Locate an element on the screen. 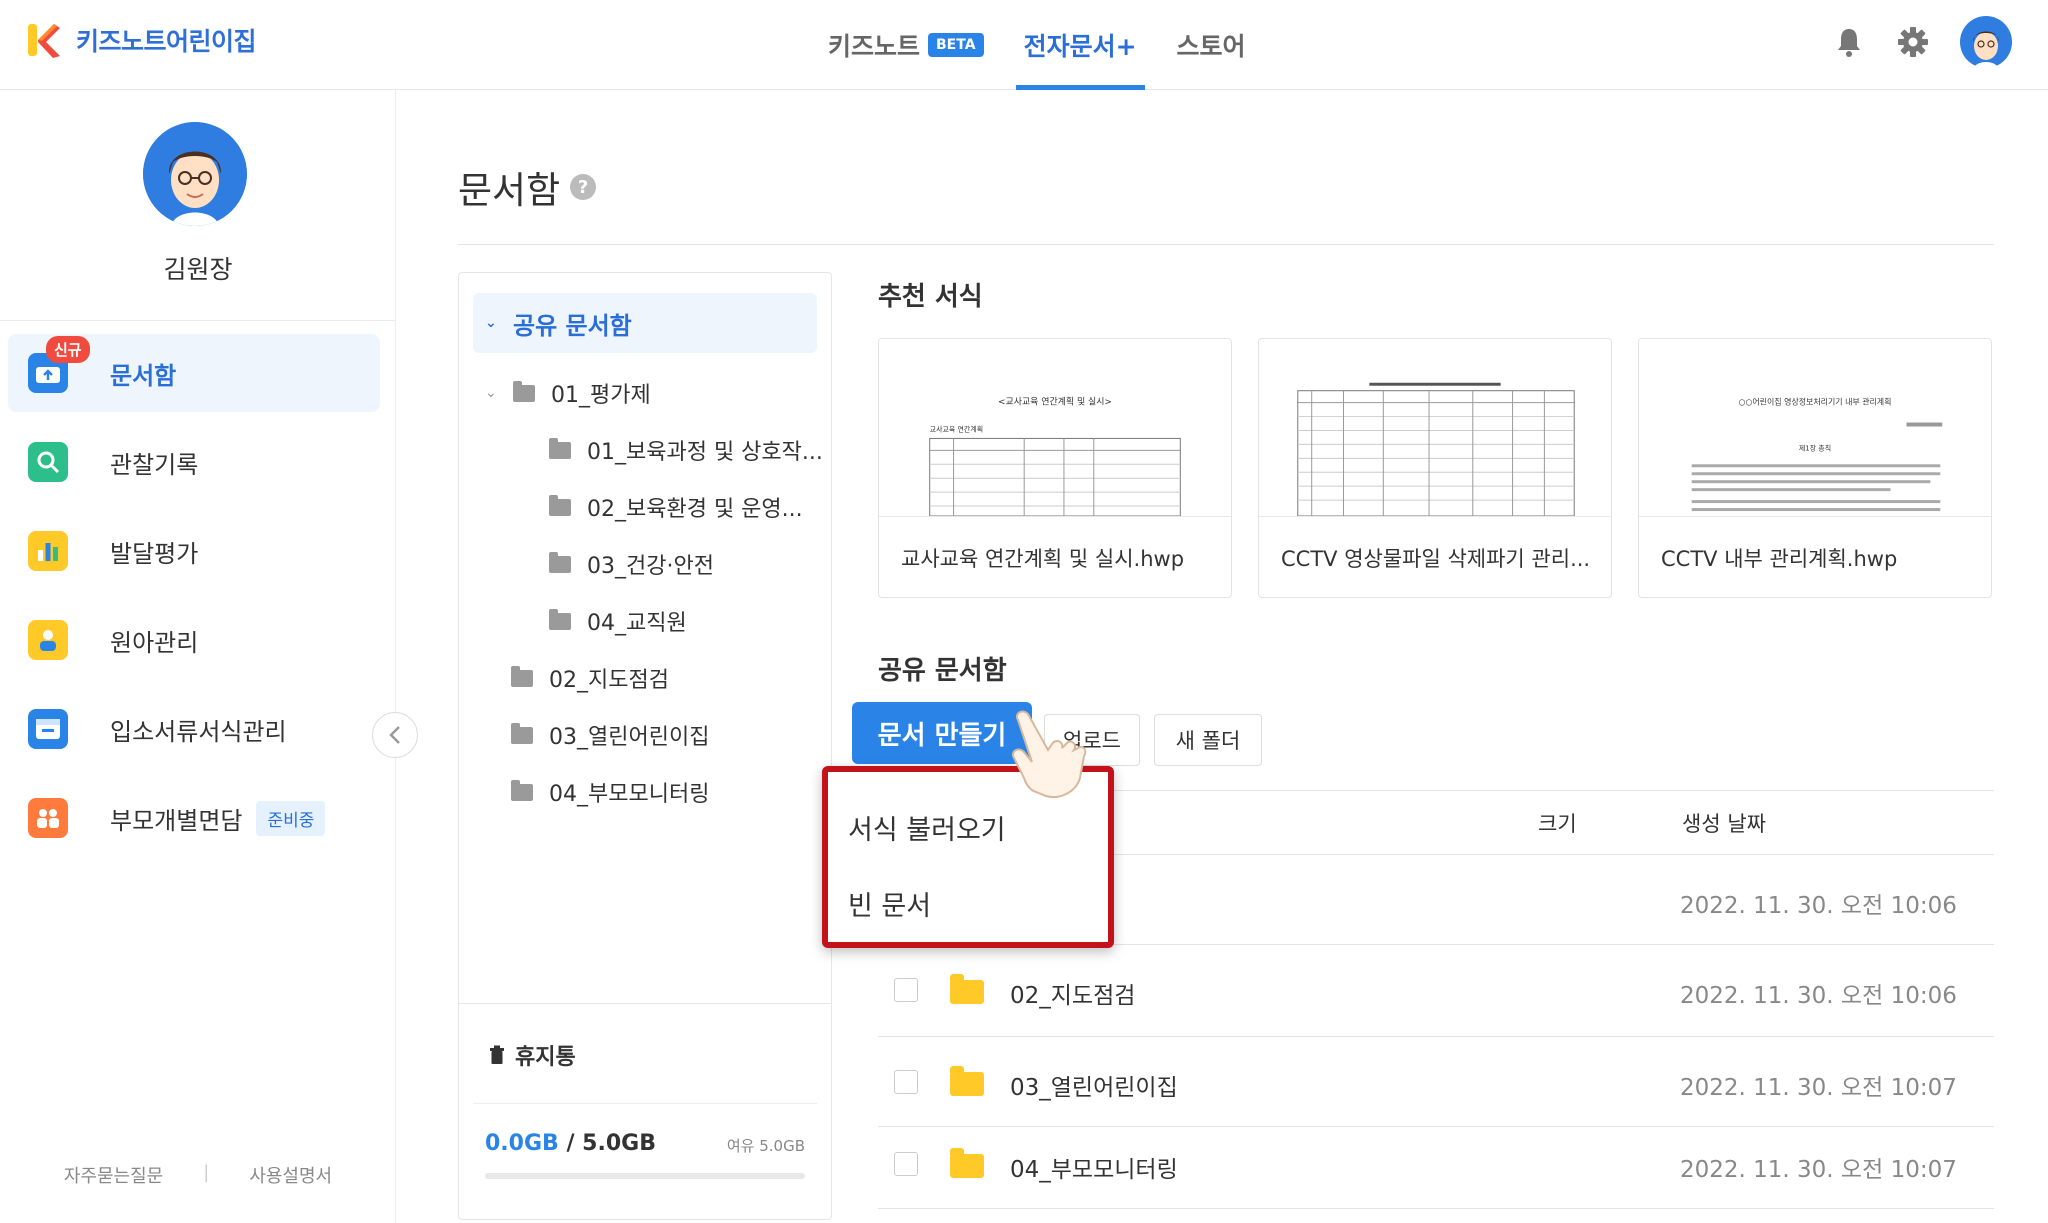 The width and height of the screenshot is (2048, 1223). row-name: 03_열린어린이집 is located at coordinates (1094, 1085).